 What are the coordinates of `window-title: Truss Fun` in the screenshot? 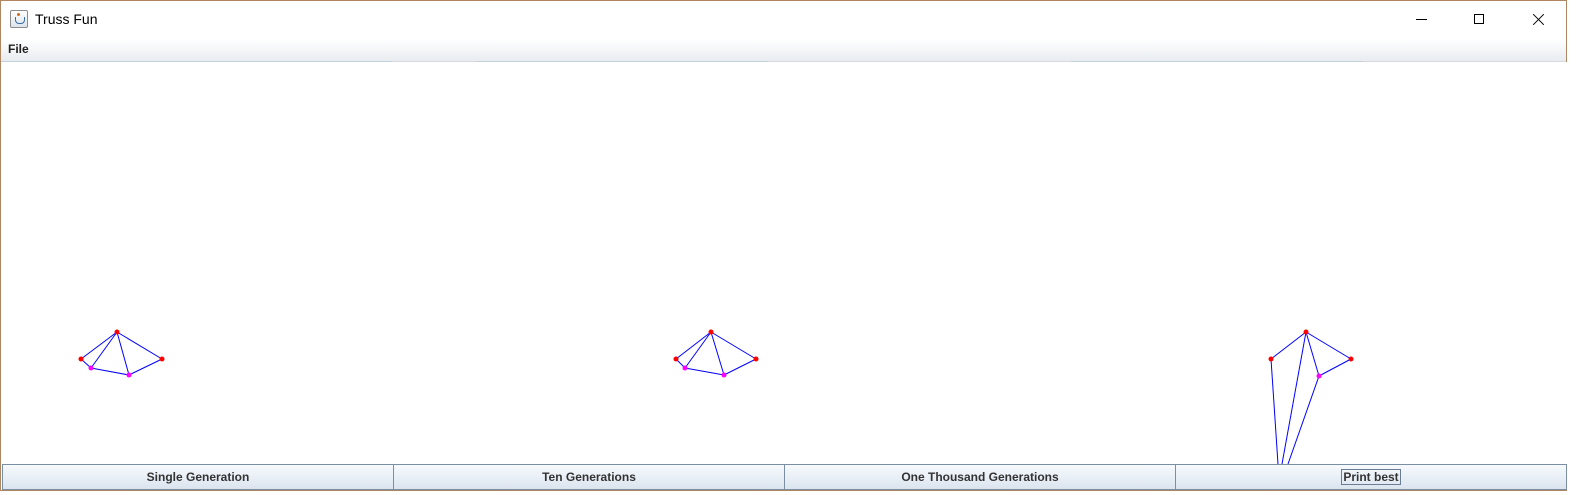 It's located at (66, 19).